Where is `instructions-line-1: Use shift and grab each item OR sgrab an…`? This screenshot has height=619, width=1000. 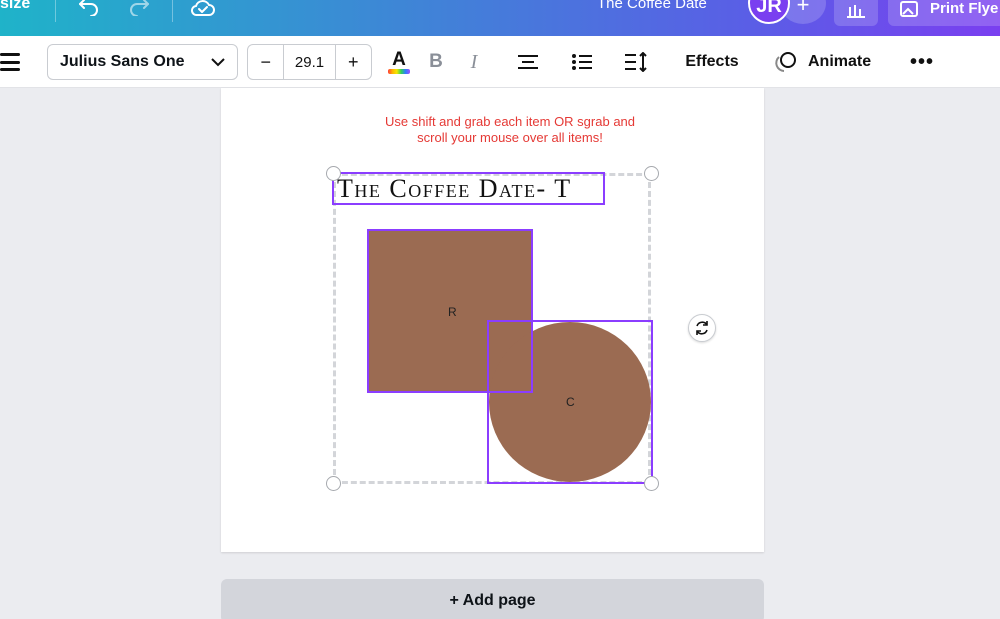 instructions-line-1: Use shift and grab each item OR sgrab an… is located at coordinates (510, 121).